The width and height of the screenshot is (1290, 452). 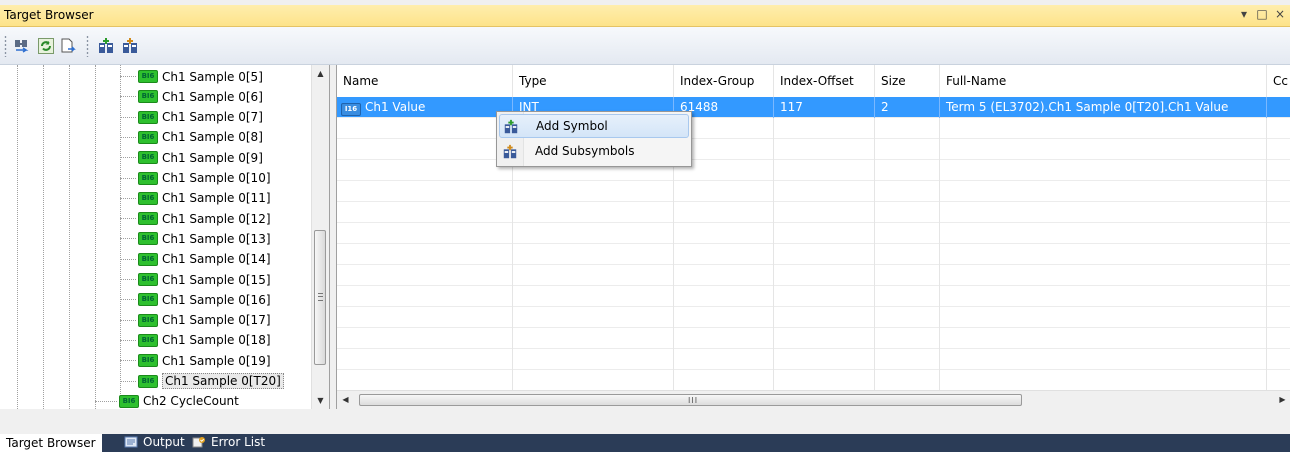 What do you see at coordinates (1244, 14) in the screenshot?
I see `dropdown-icon: ▾` at bounding box center [1244, 14].